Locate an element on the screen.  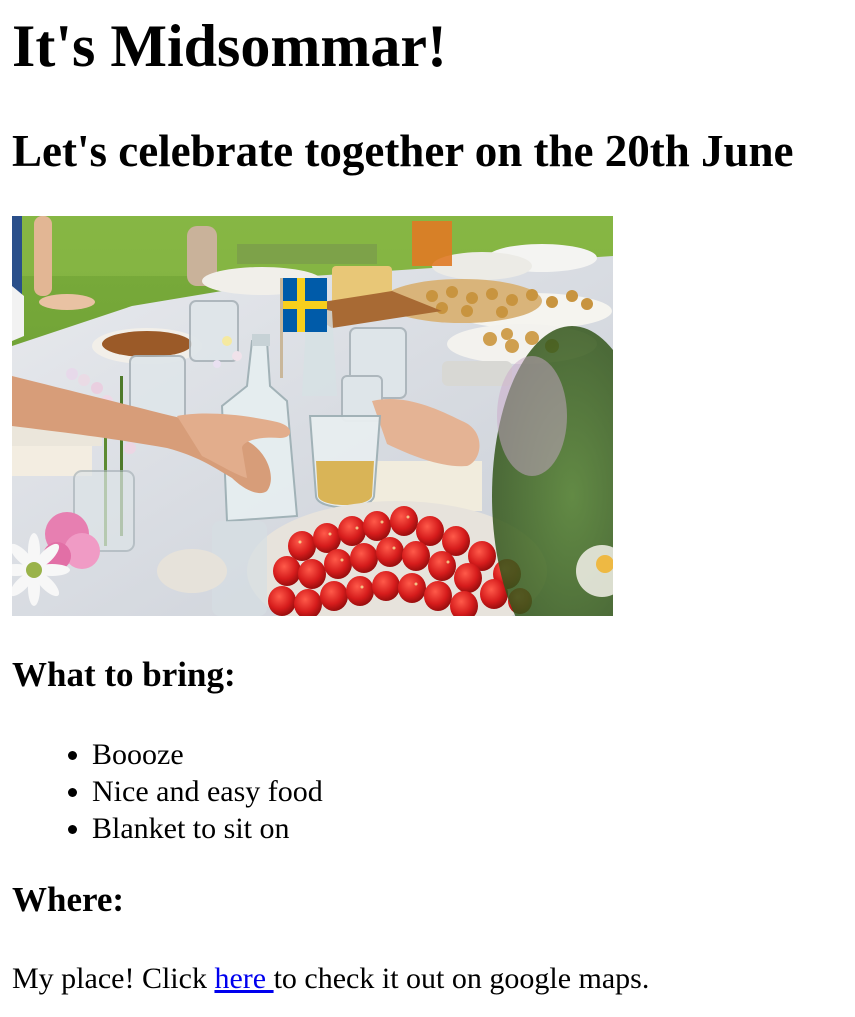
list-item: Blanket to sit on is located at coordinates (473, 828).